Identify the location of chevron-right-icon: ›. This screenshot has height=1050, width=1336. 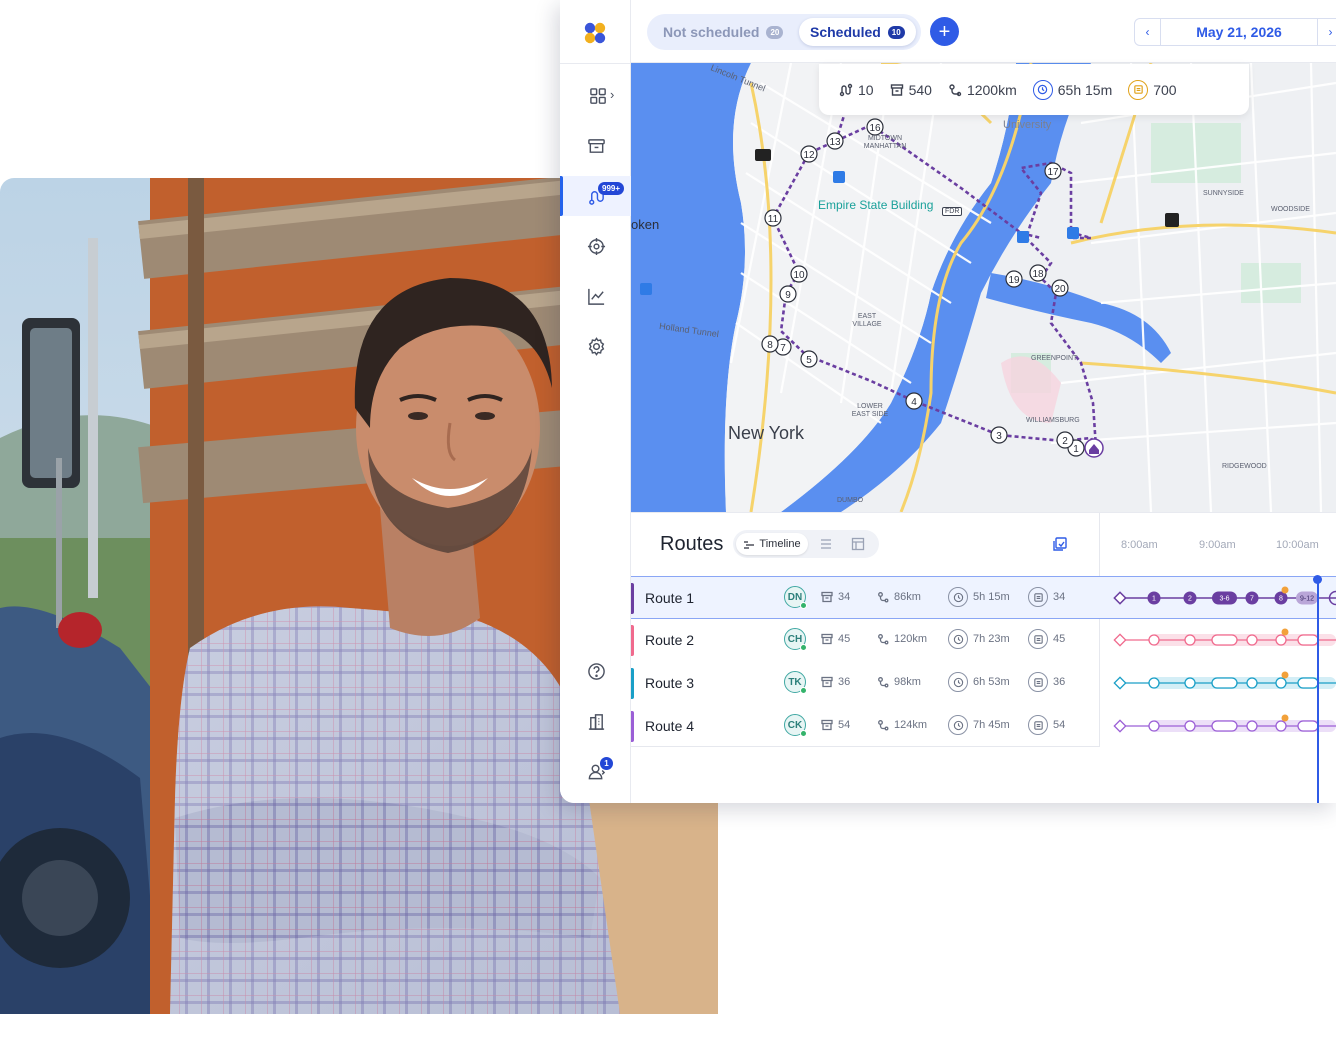
(1330, 32).